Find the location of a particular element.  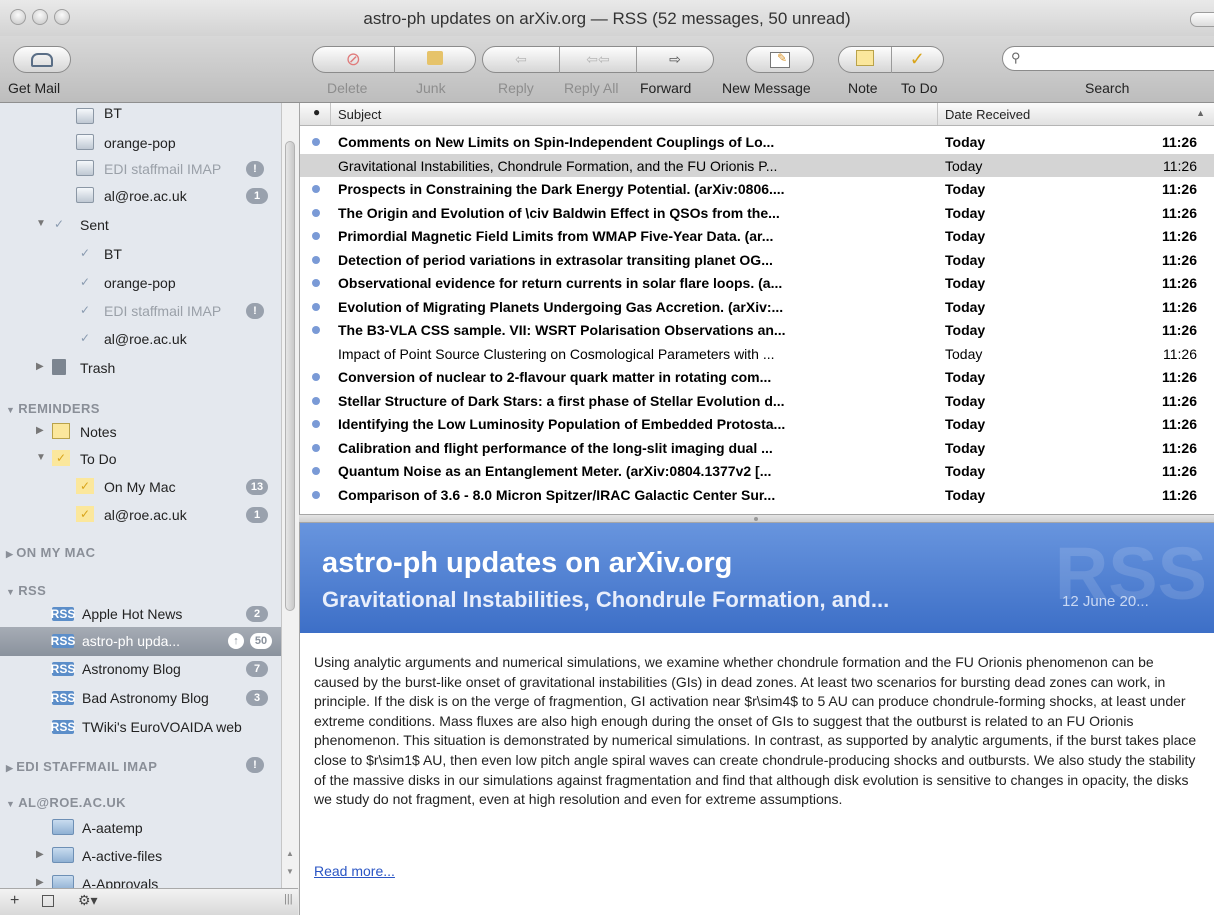

warning-icon: ! is located at coordinates (255, 169).